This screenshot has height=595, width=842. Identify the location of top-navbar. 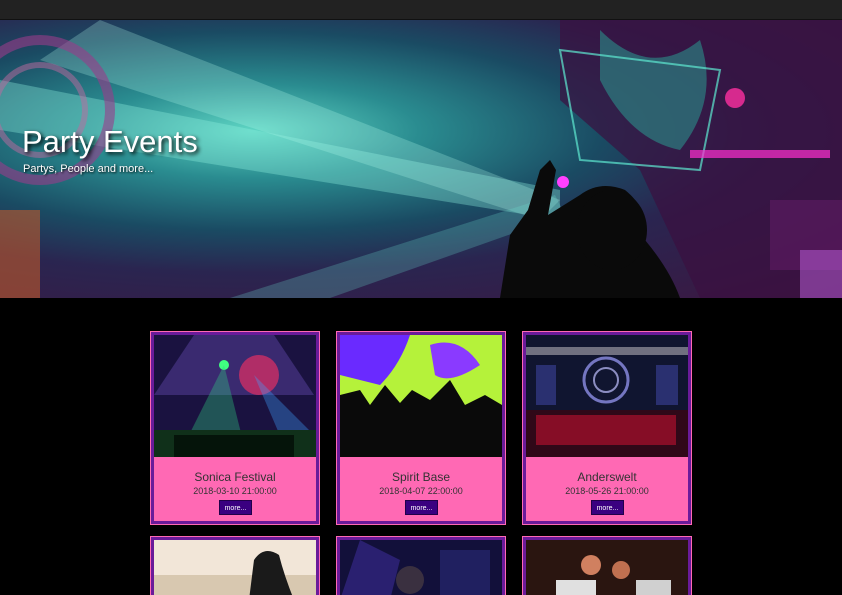
(421, 10).